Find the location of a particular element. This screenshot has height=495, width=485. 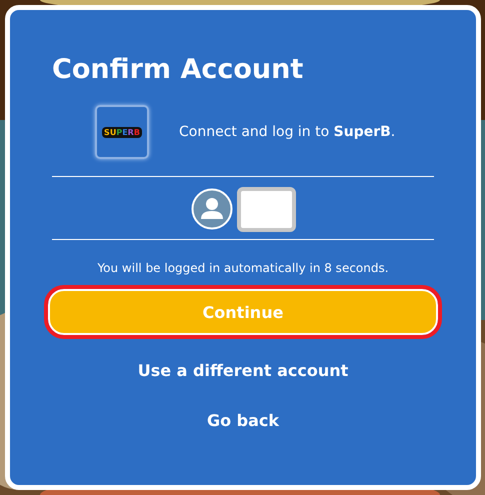

logo-text: SUPERB is located at coordinates (122, 132).